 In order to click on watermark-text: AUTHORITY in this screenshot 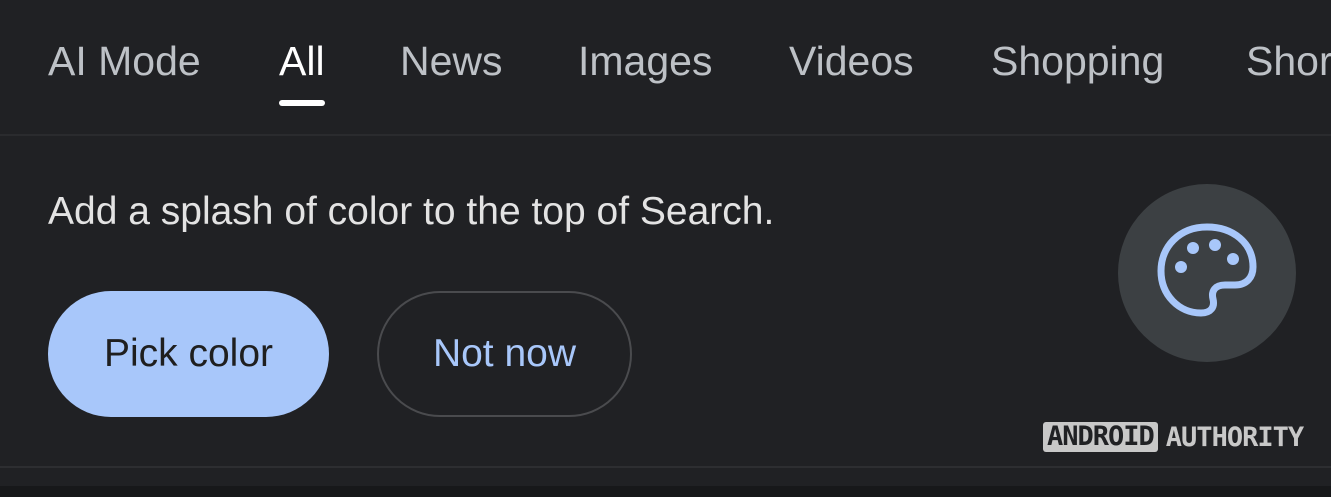, I will do `click(1234, 437)`.